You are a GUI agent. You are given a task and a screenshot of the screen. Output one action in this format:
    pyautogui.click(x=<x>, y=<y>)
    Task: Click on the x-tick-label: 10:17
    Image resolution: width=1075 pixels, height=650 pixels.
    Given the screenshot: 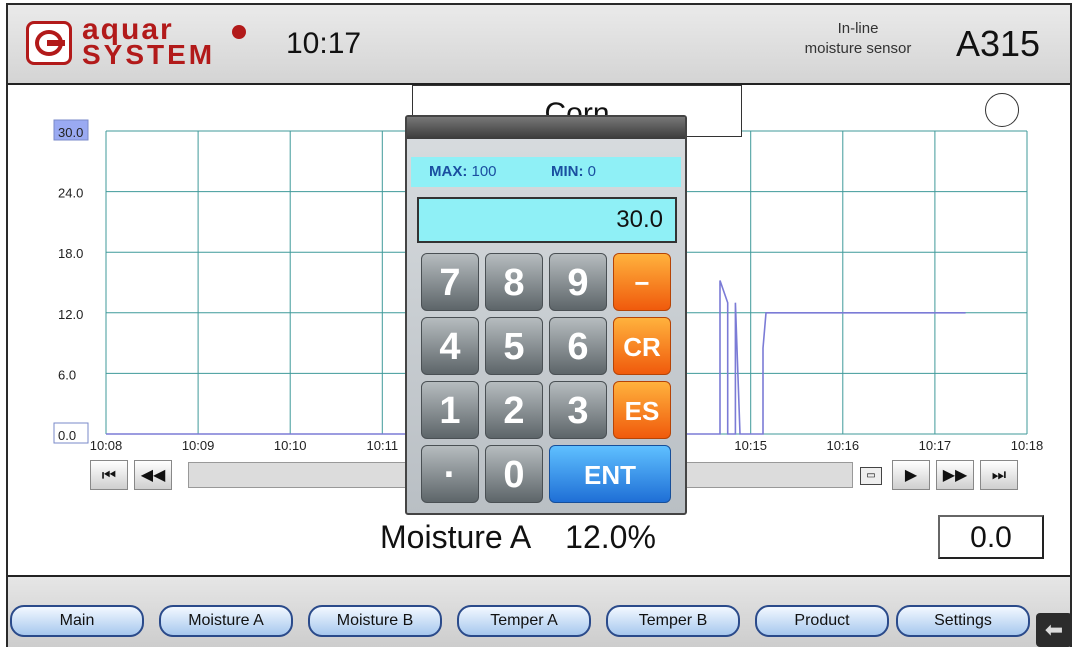 What is the action you would take?
    pyautogui.click(x=935, y=445)
    